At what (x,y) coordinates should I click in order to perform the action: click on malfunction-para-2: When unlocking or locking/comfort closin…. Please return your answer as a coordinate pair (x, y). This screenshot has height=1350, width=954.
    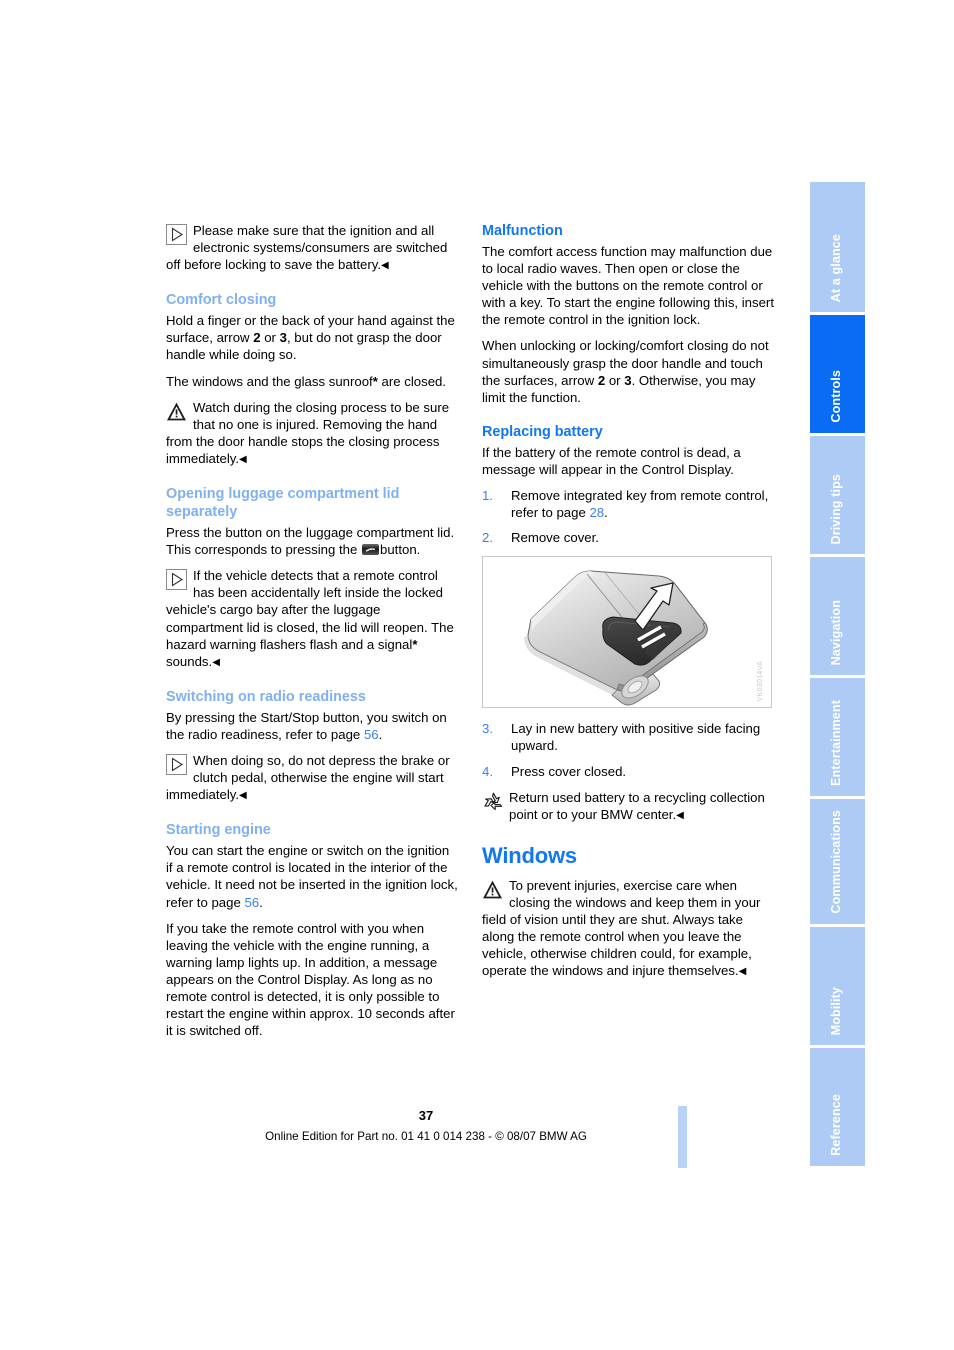
    Looking at the image, I should click on (628, 371).